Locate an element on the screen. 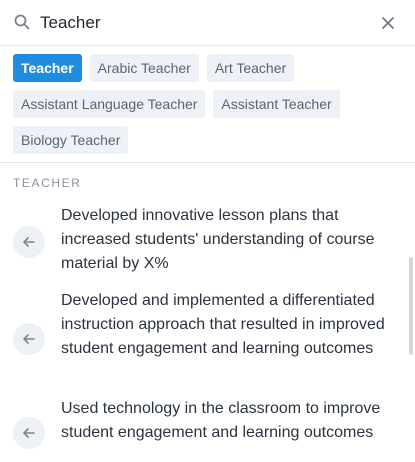 The width and height of the screenshot is (415, 462). search-icon is located at coordinates (22, 22).